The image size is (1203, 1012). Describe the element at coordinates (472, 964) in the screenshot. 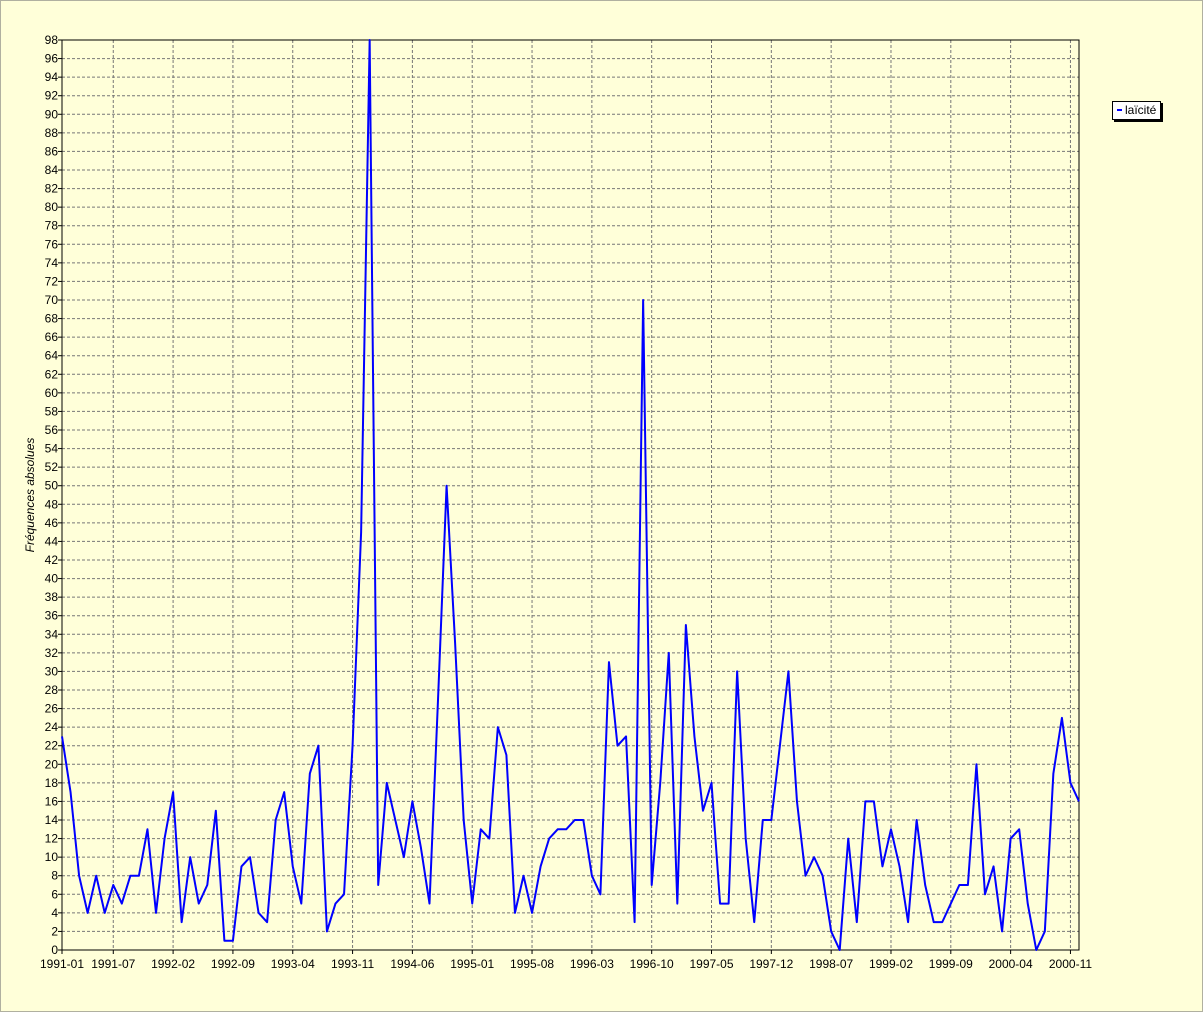

I see `x-tick-label: 1995-01` at that location.